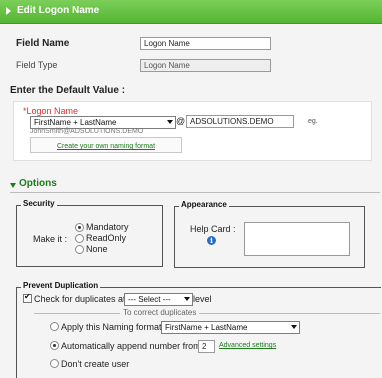 This screenshot has height=378, width=382. I want to click on radio-dont-create, so click(54, 363).